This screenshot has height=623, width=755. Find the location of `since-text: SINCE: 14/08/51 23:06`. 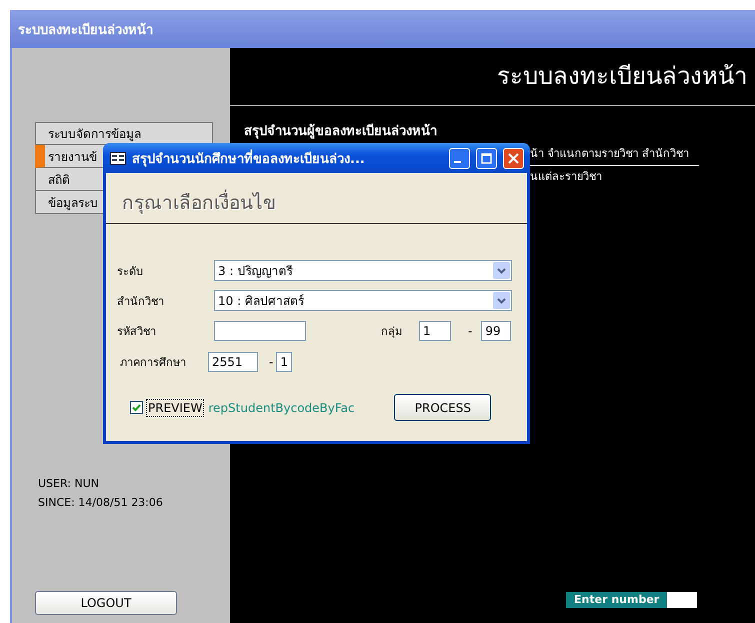

since-text: SINCE: 14/08/51 23:06 is located at coordinates (100, 503).